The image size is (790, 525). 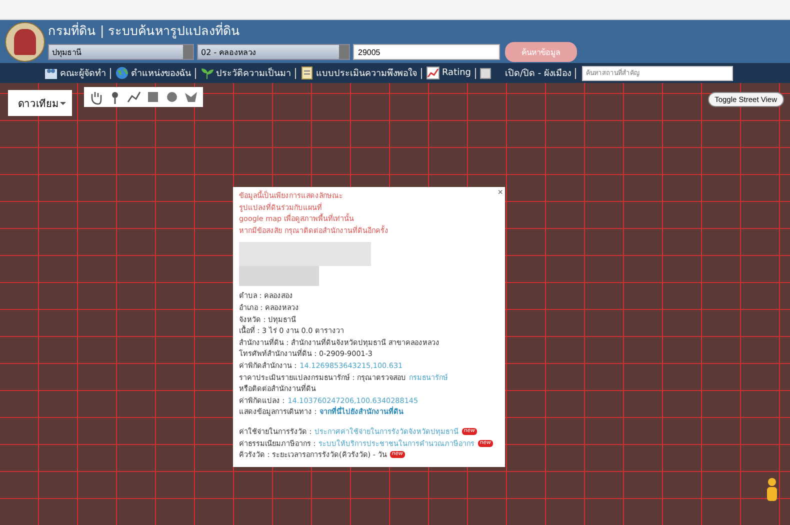 I want to click on pegman-icon, so click(x=772, y=490).